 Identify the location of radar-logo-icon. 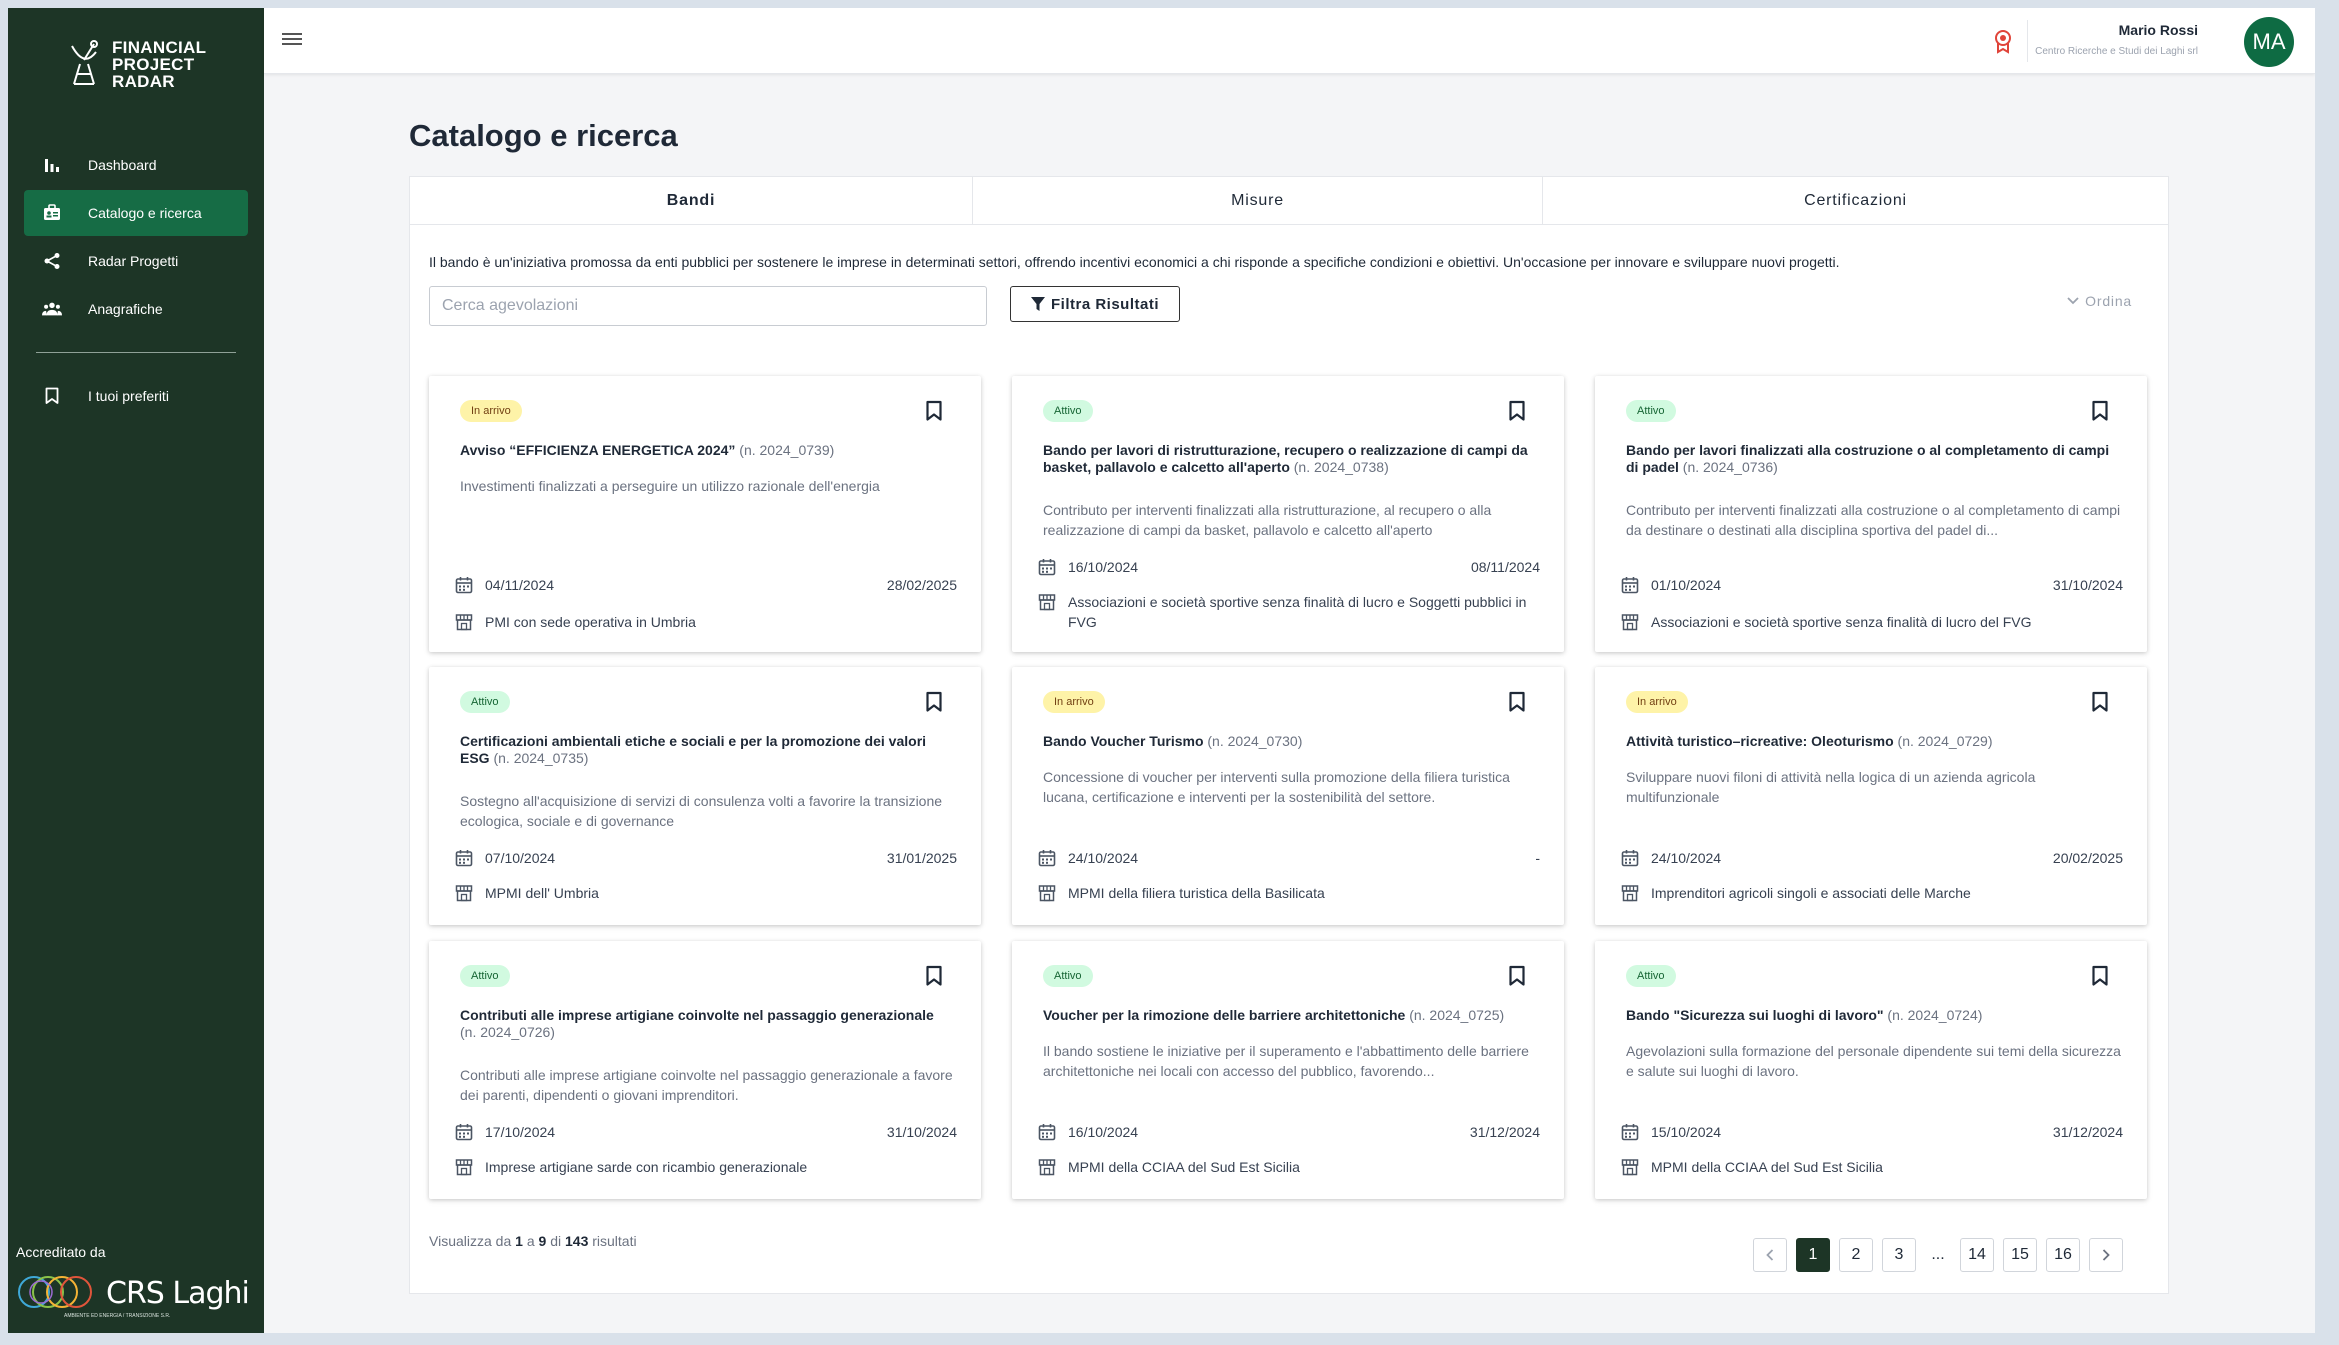
(84, 62).